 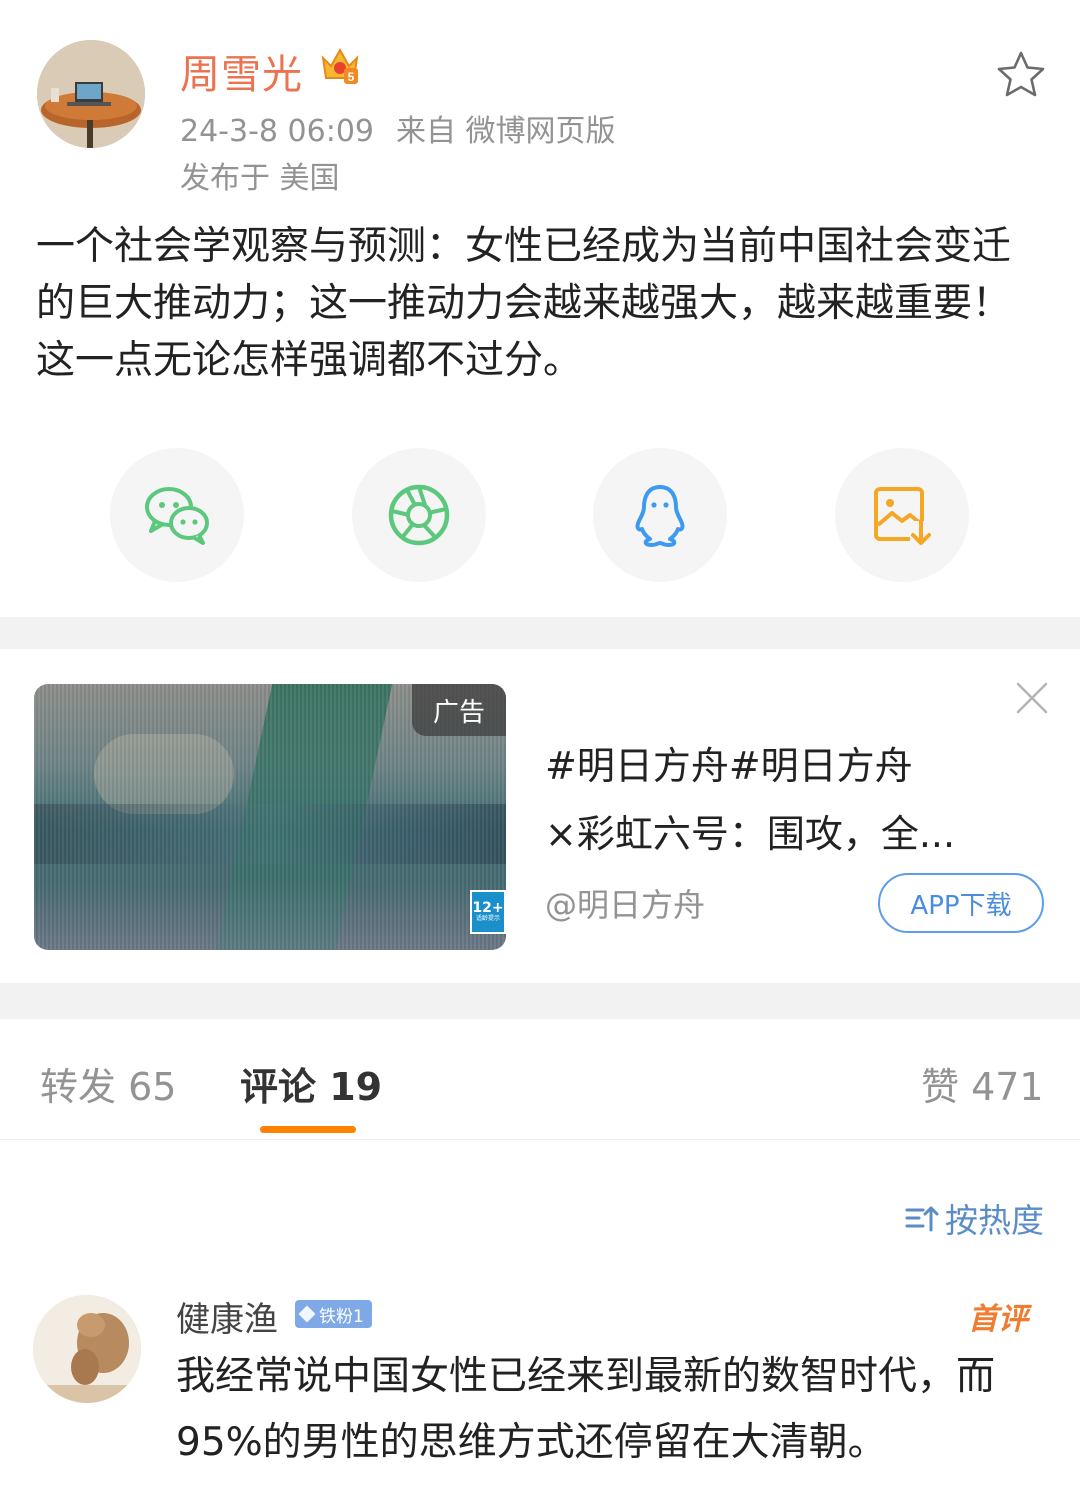 I want to click on commenter-avatar-image, so click(x=87, y=1349).